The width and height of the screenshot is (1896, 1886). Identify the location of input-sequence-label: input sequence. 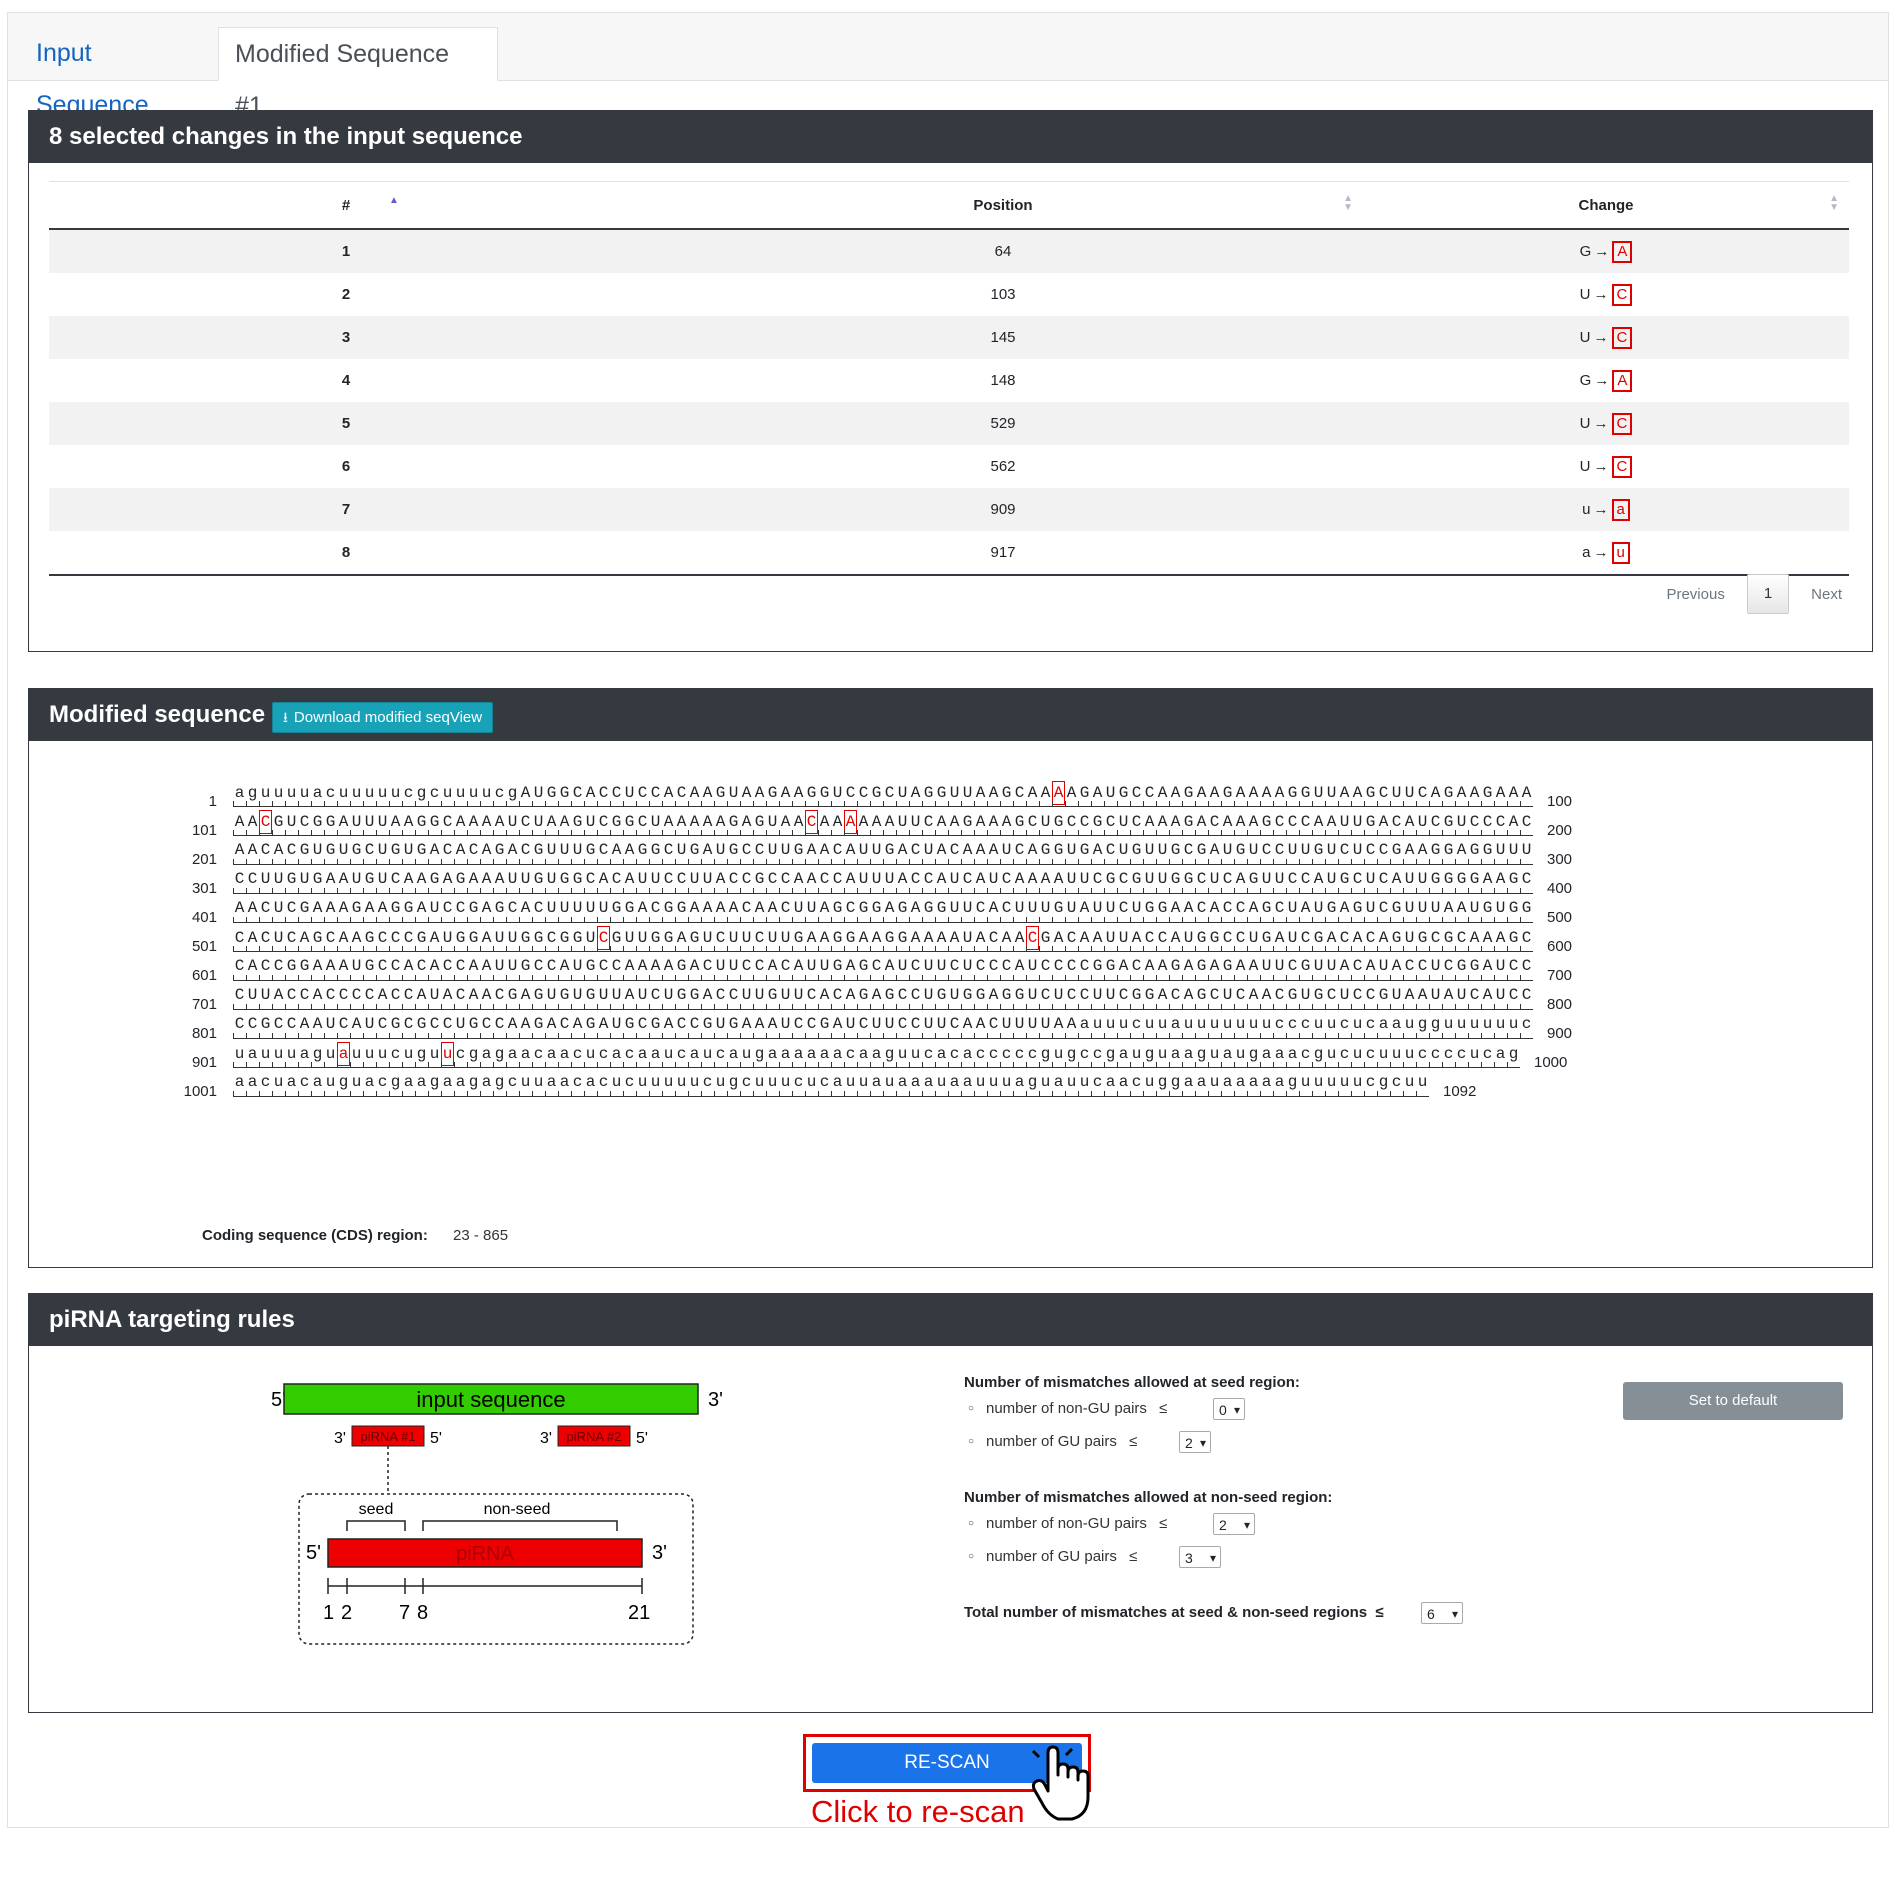
(490, 1399).